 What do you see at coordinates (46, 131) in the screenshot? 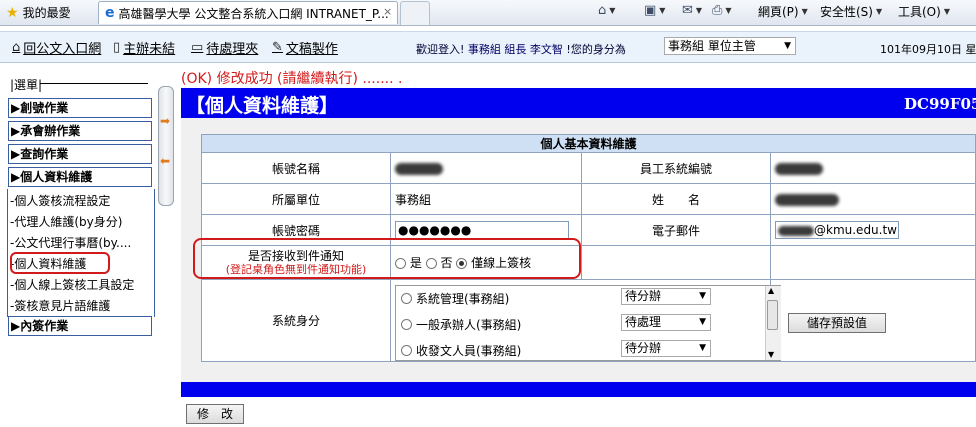
I see `sidebar-item-label: ▶承會辦作業` at bounding box center [46, 131].